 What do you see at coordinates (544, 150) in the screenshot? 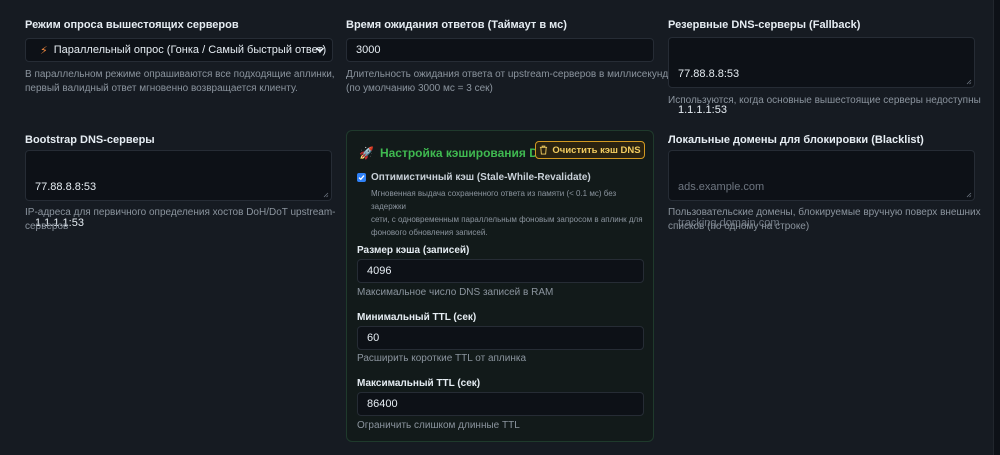
I see `trash-icon` at bounding box center [544, 150].